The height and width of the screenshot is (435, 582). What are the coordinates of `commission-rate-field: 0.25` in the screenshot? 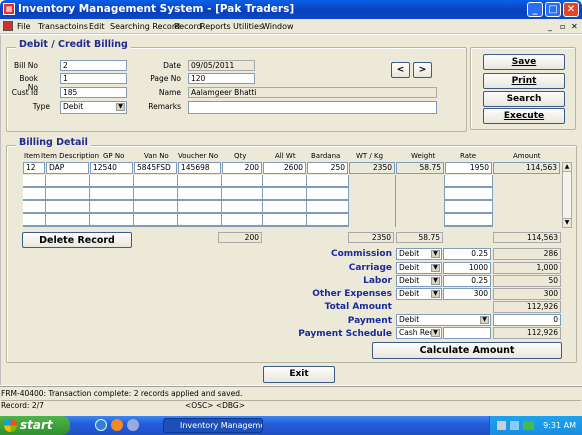 It's located at (467, 254).